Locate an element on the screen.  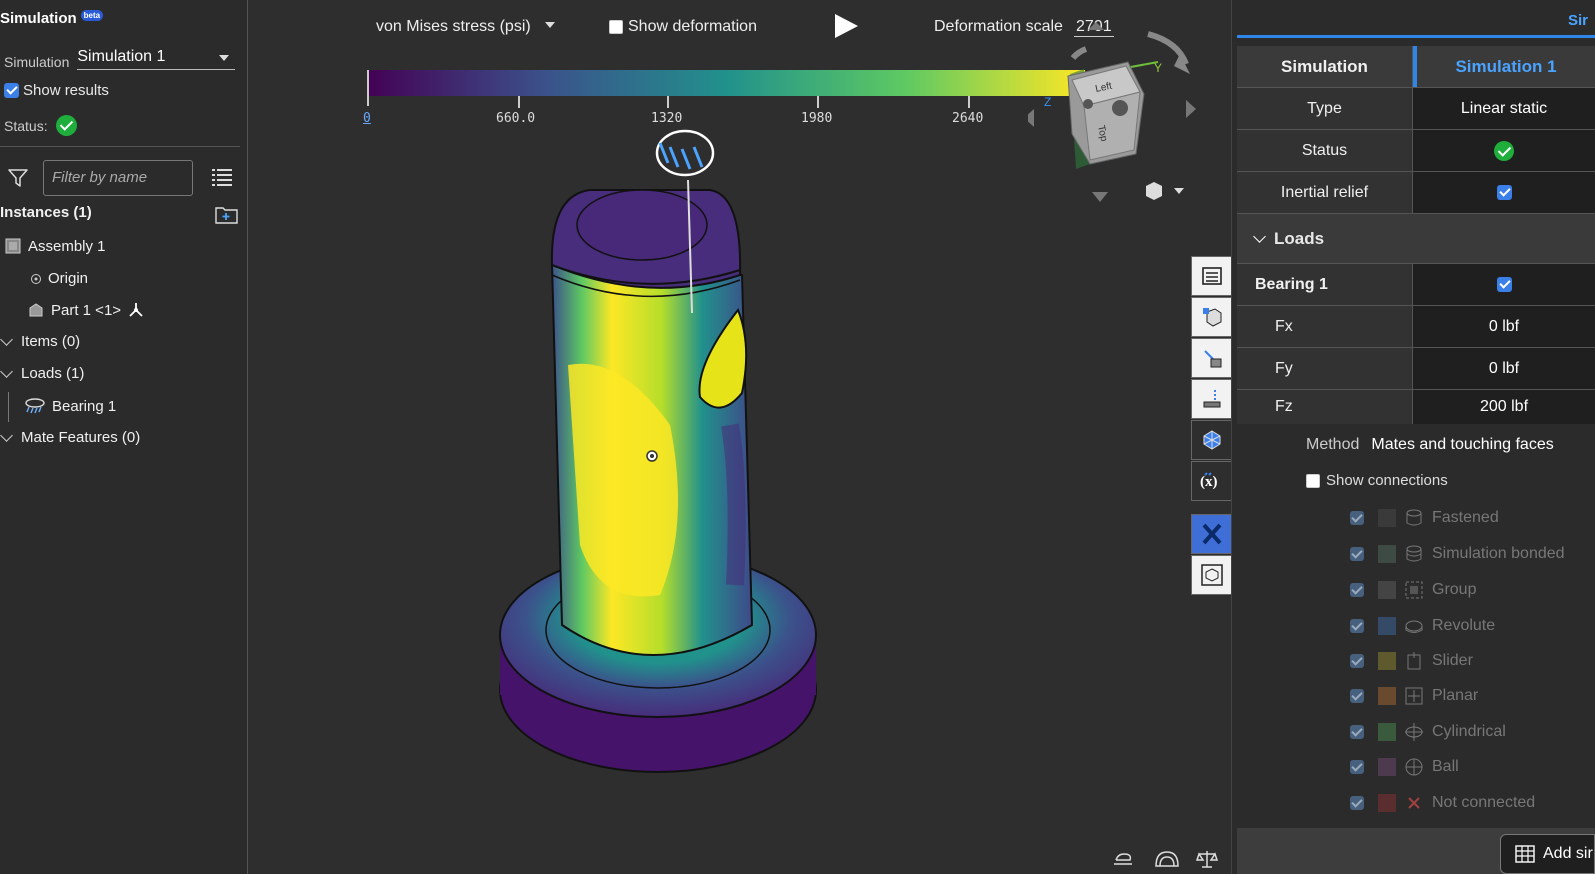
isolate-icon is located at coordinates (1211, 575).